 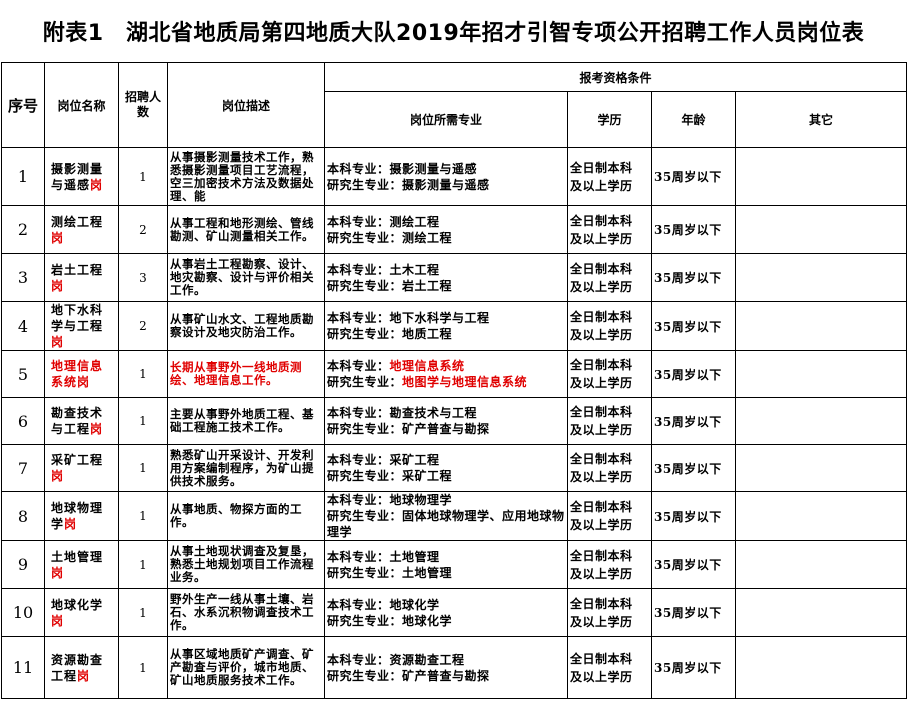 I want to click on header-other: 其它, so click(x=820, y=119).